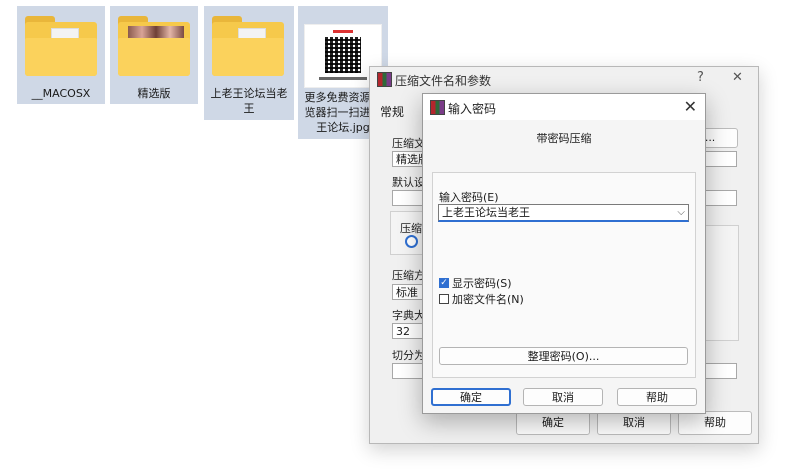 Image resolution: width=800 pixels, height=476 pixels. I want to click on dialog-title: 压缩文件名和参数, so click(443, 81).